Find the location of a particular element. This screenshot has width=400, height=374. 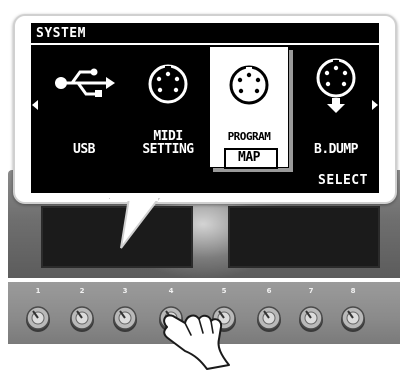

usb-icon is located at coordinates (84, 85).